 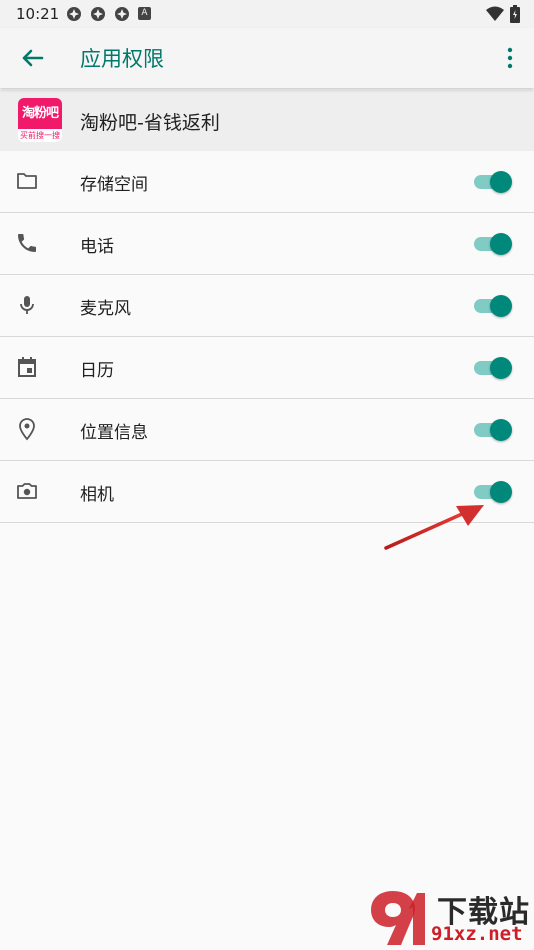 I want to click on permission-row-location: 位置信息, so click(x=267, y=430).